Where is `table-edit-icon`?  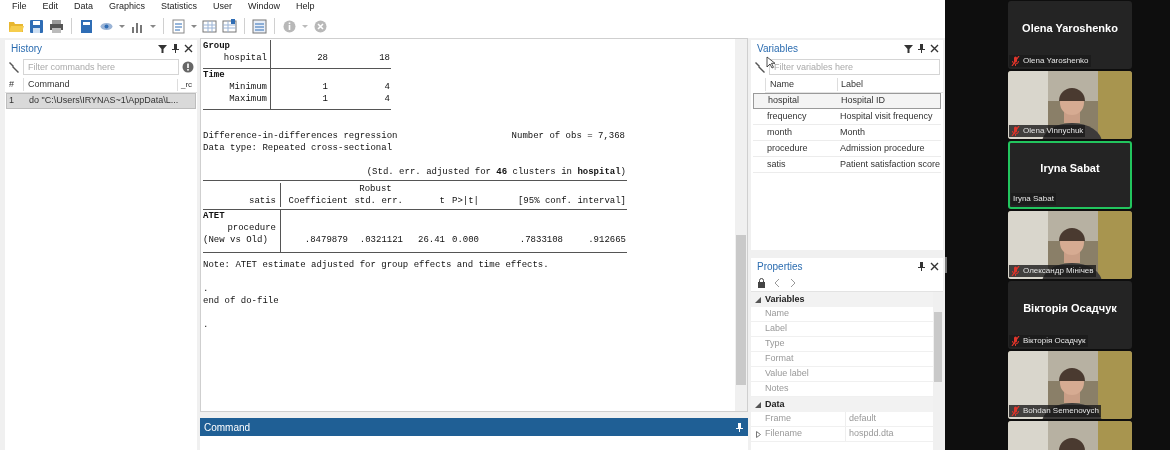
table-edit-icon is located at coordinates (229, 26).